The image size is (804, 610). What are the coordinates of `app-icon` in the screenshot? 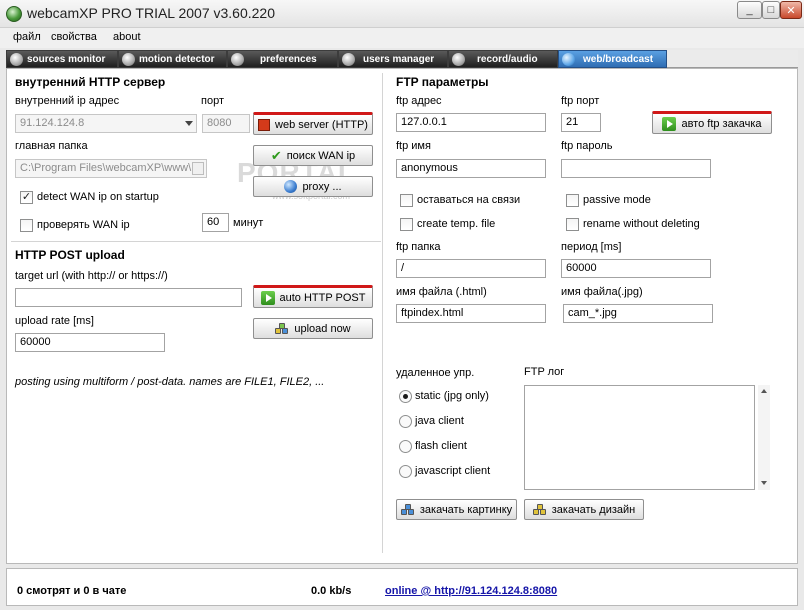 It's located at (14, 14).